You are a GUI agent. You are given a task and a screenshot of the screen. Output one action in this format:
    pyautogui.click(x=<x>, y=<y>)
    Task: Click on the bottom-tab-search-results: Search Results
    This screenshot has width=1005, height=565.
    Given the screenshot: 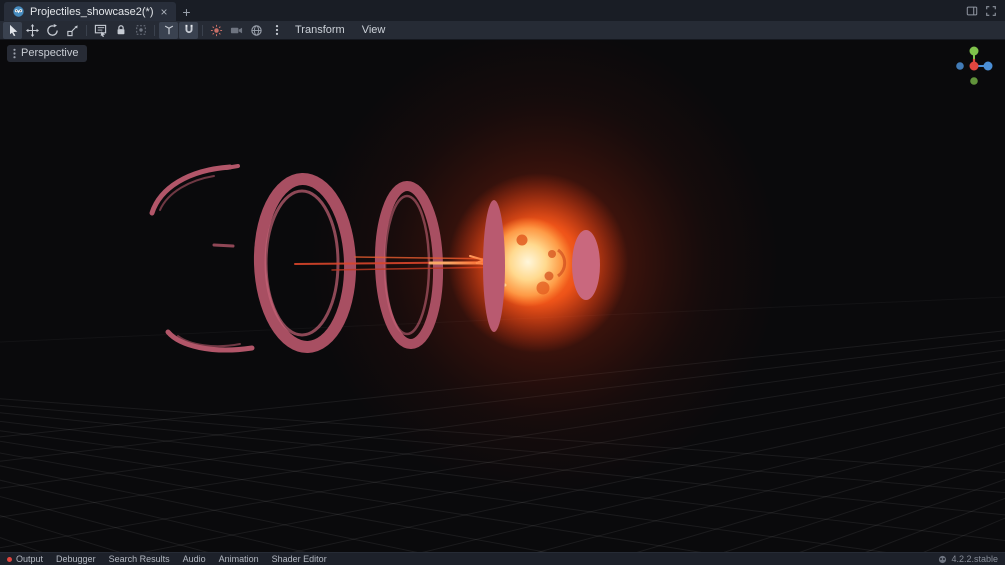 What is the action you would take?
    pyautogui.click(x=139, y=559)
    